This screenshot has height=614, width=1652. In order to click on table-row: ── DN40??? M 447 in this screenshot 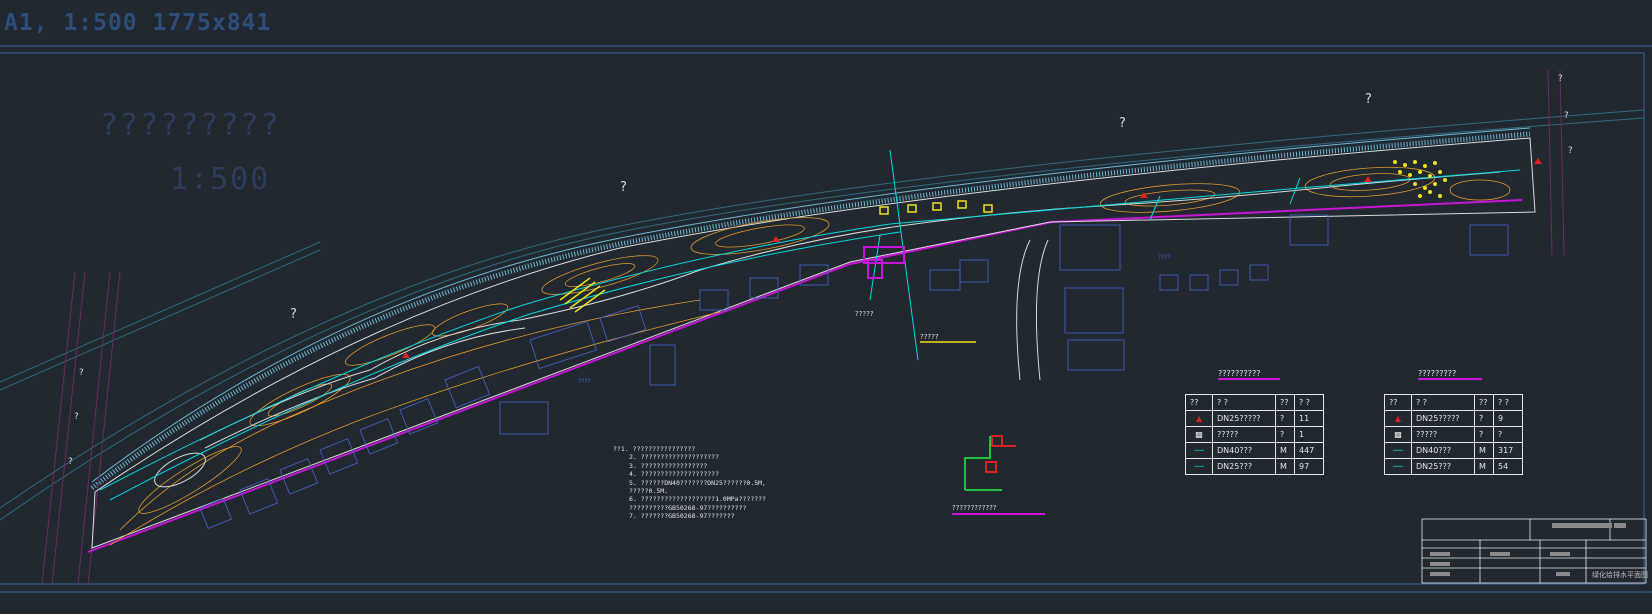, I will do `click(1254, 450)`.